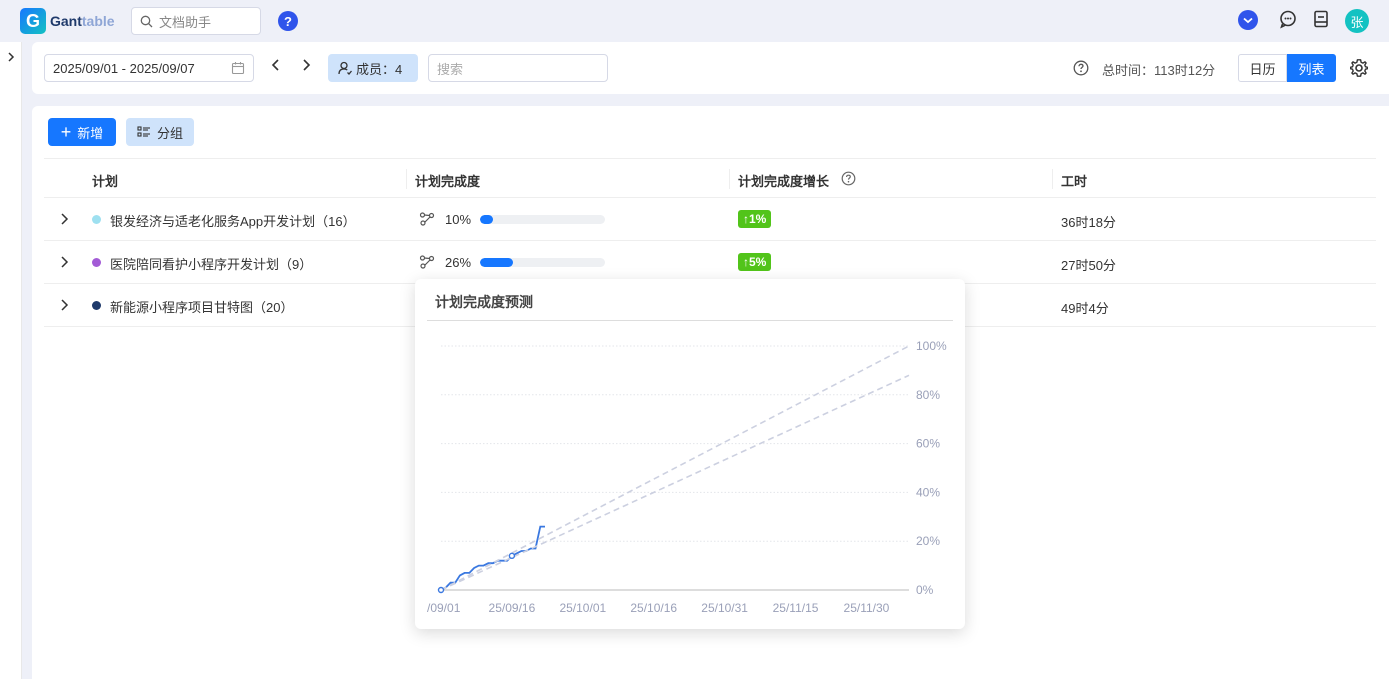  What do you see at coordinates (169, 133) in the screenshot?
I see `group-label: 分组` at bounding box center [169, 133].